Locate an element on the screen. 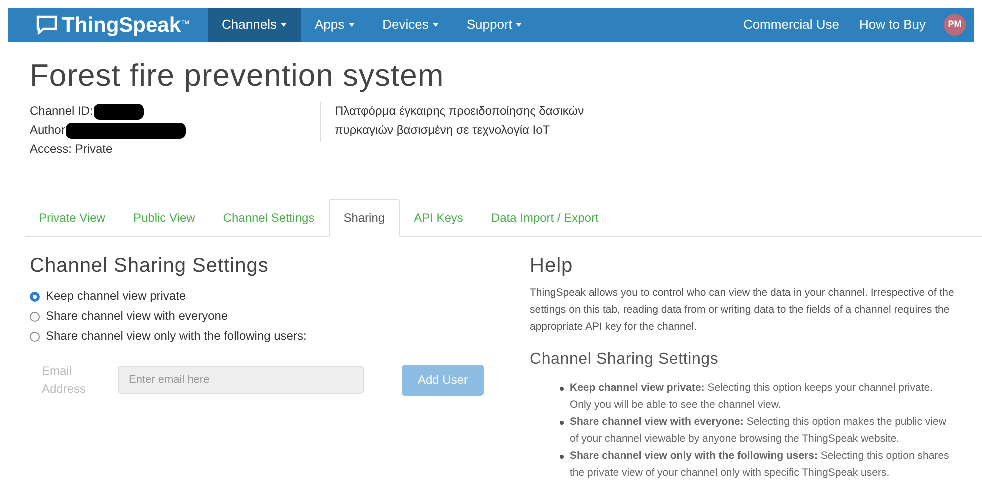 The image size is (982, 494). tab: Channel Settings is located at coordinates (269, 218).